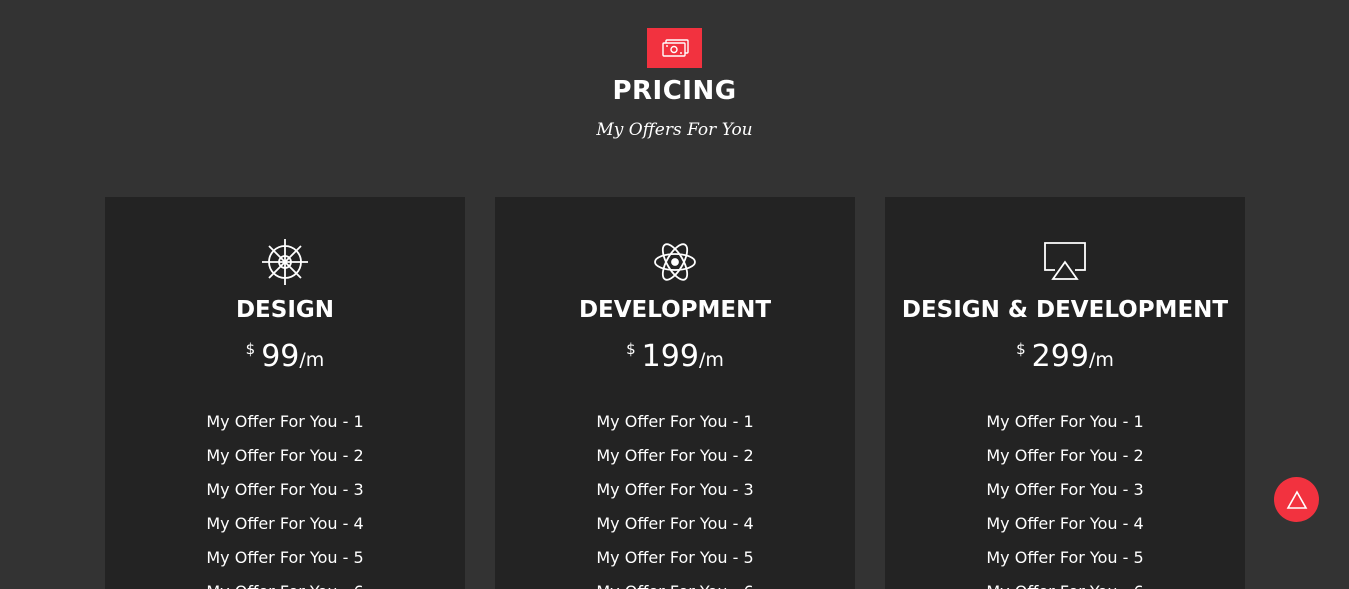 The height and width of the screenshot is (589, 1349). I want to click on plan-title: DESIGN, so click(285, 310).